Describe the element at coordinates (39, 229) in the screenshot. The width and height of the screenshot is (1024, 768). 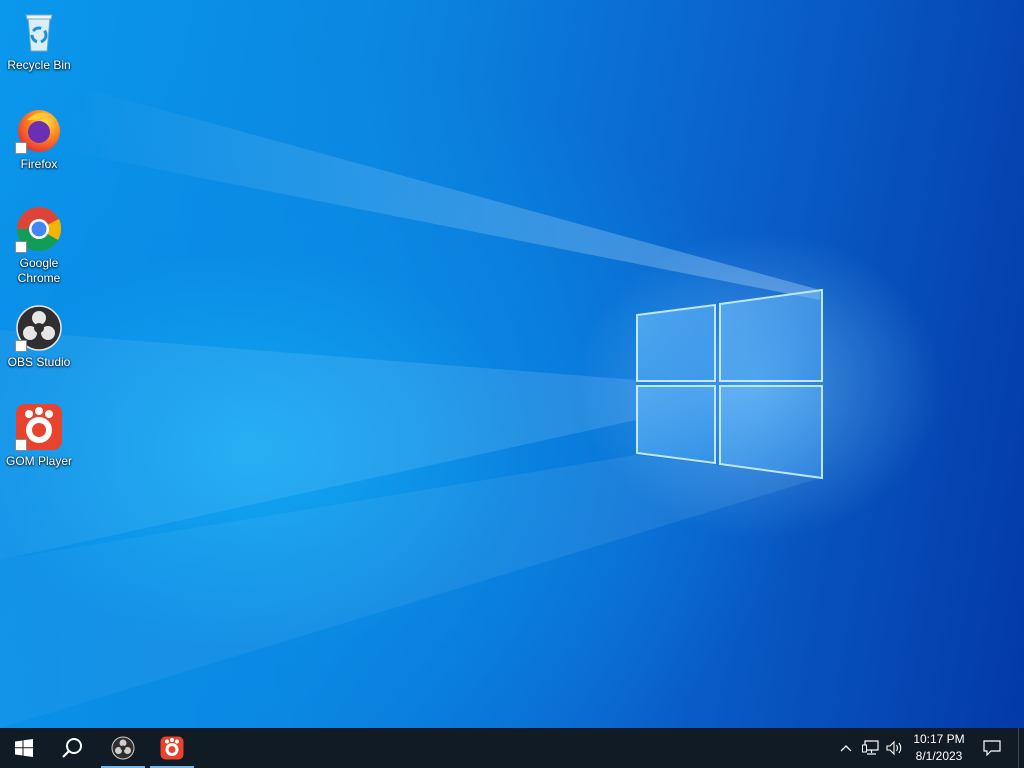
I see `chrome-icon` at that location.